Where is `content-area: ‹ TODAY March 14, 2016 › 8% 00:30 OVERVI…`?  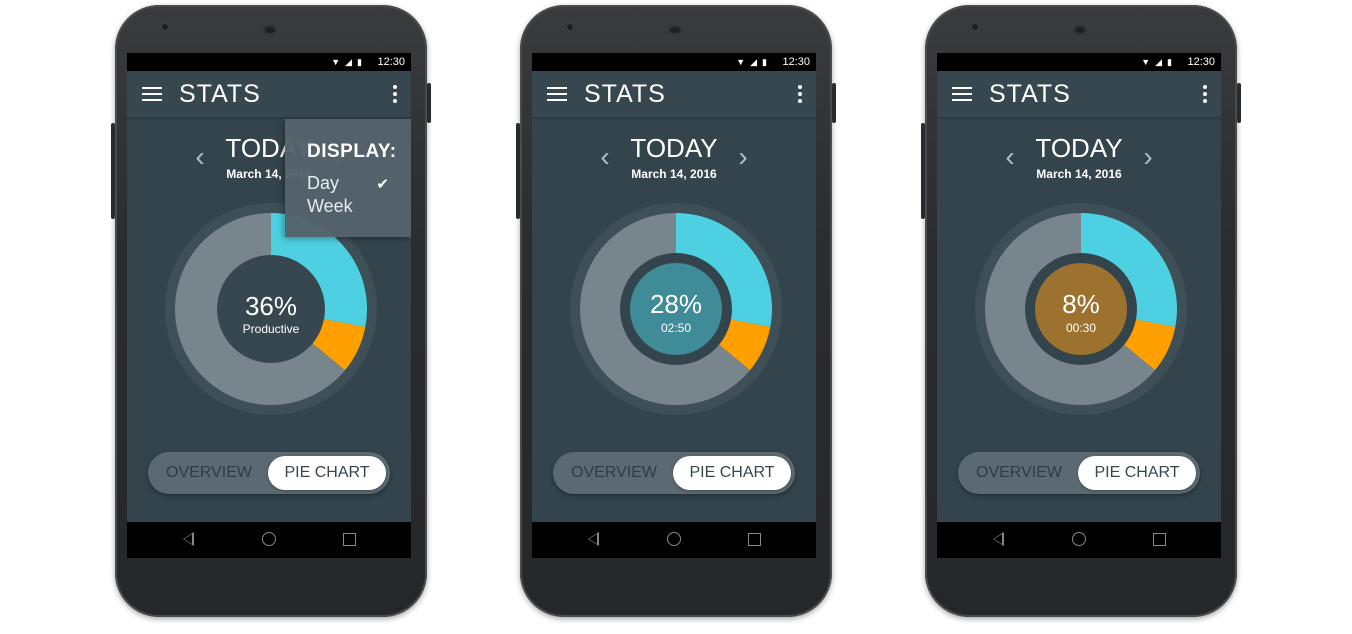 content-area: ‹ TODAY March 14, 2016 › 8% 00:30 OVERVI… is located at coordinates (1079, 320).